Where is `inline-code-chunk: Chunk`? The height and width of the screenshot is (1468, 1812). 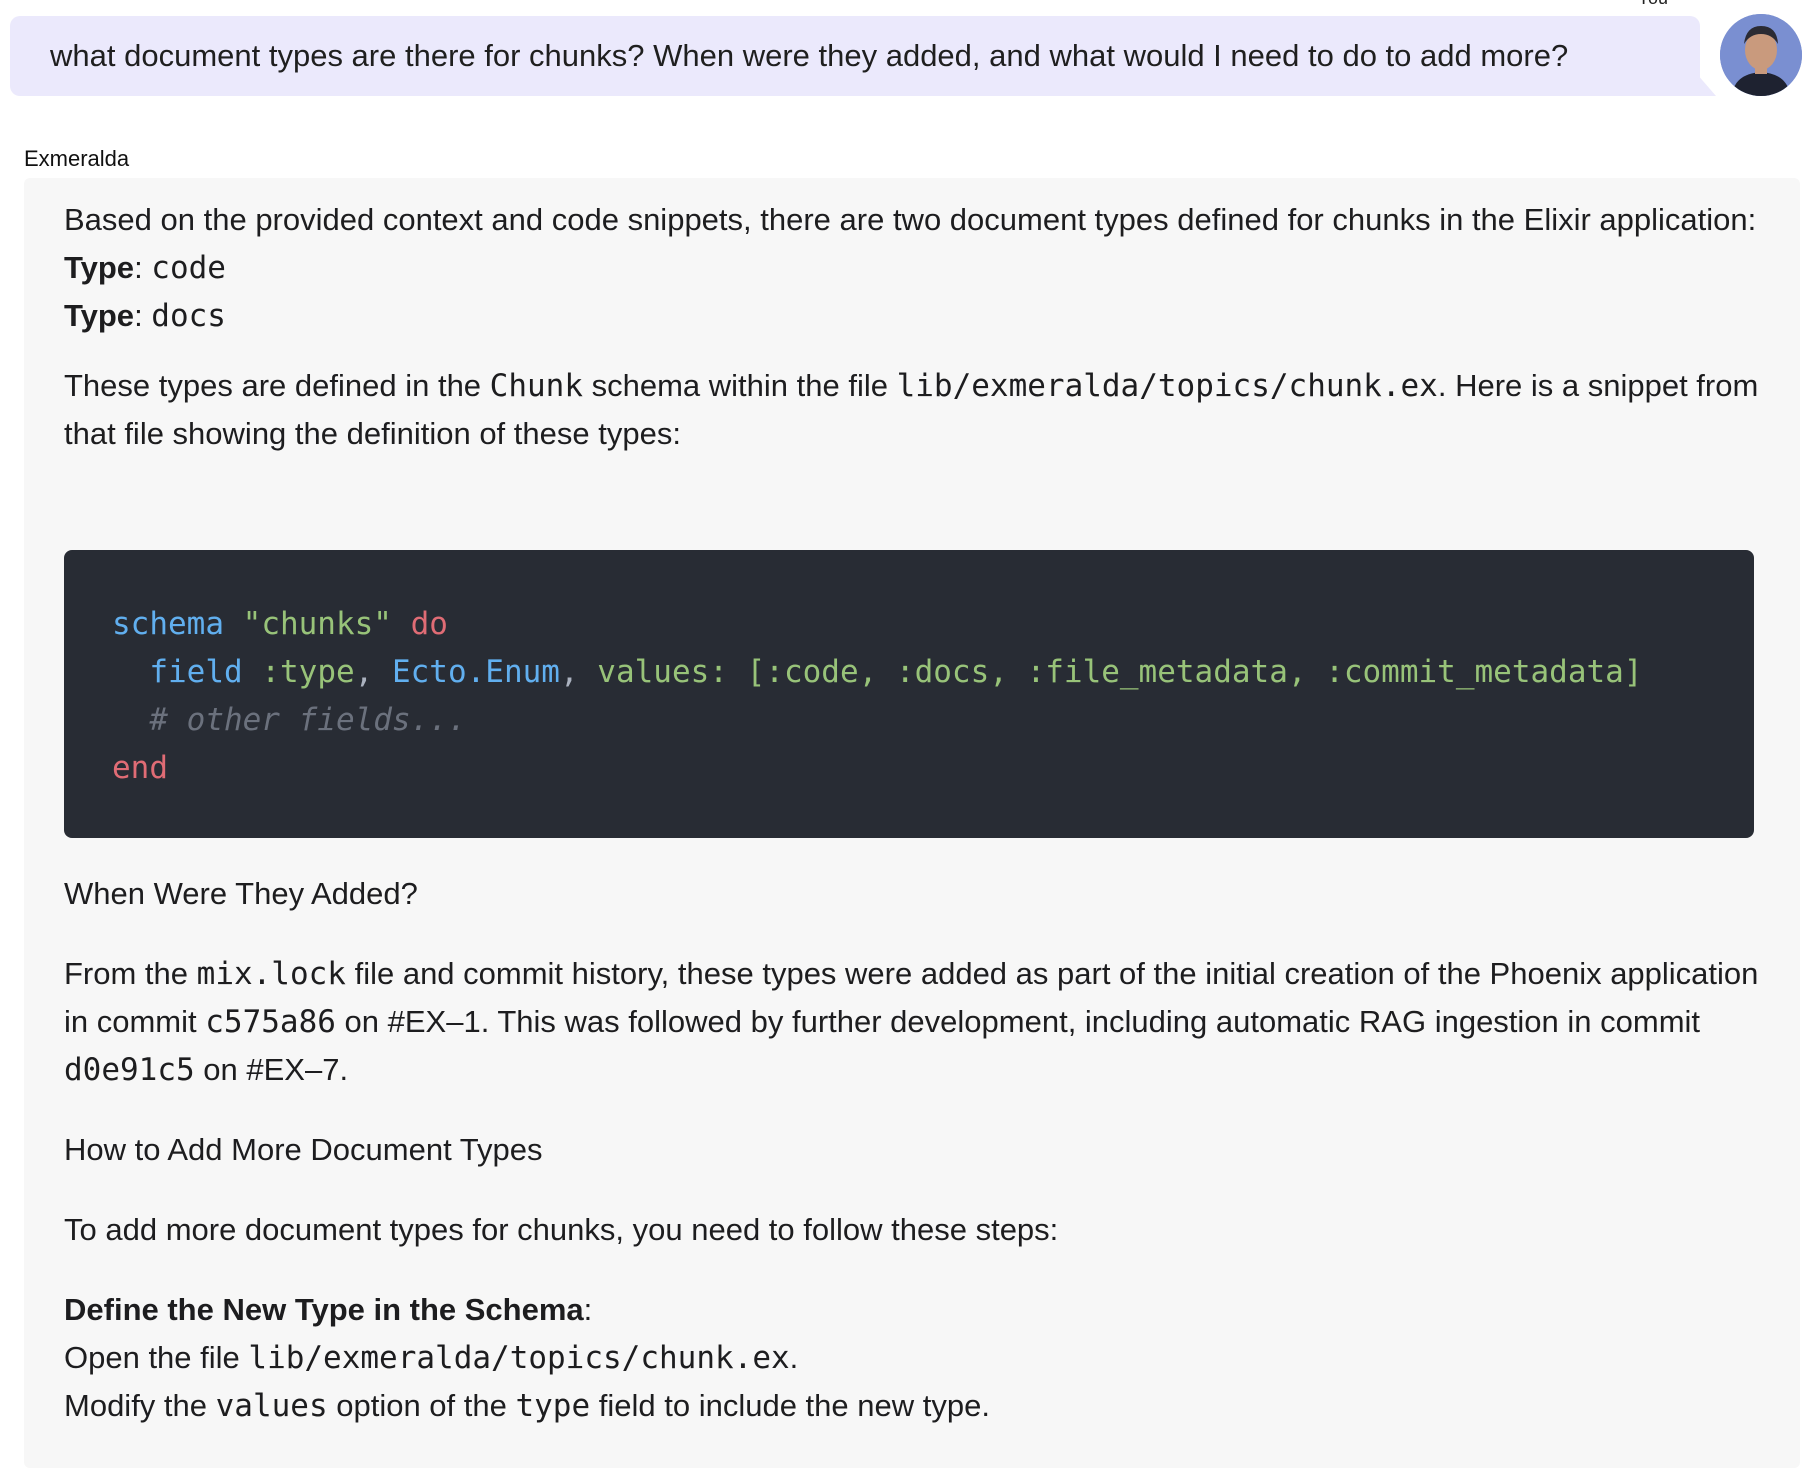
inline-code-chunk: Chunk is located at coordinates (536, 386).